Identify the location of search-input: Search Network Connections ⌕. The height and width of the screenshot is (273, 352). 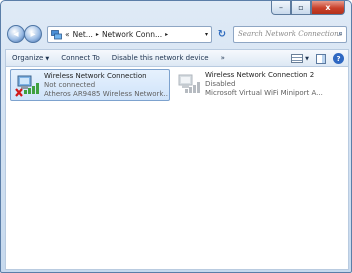
(290, 34).